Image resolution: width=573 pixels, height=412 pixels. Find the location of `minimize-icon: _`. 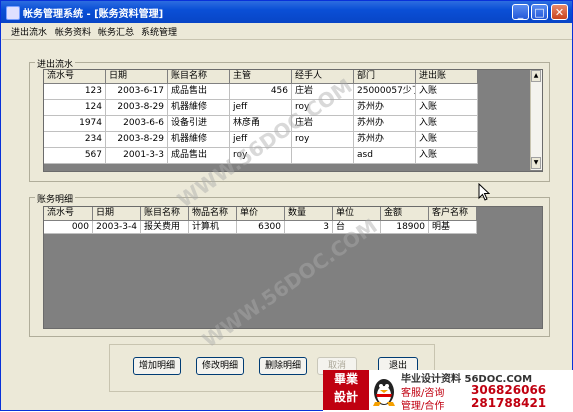

minimize-icon: _ is located at coordinates (520, 12).